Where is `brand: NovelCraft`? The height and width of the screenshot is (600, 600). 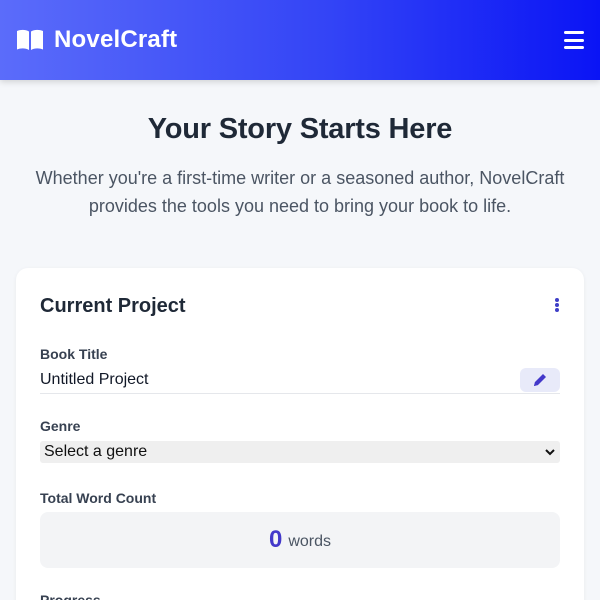 brand: NovelCraft is located at coordinates (96, 40).